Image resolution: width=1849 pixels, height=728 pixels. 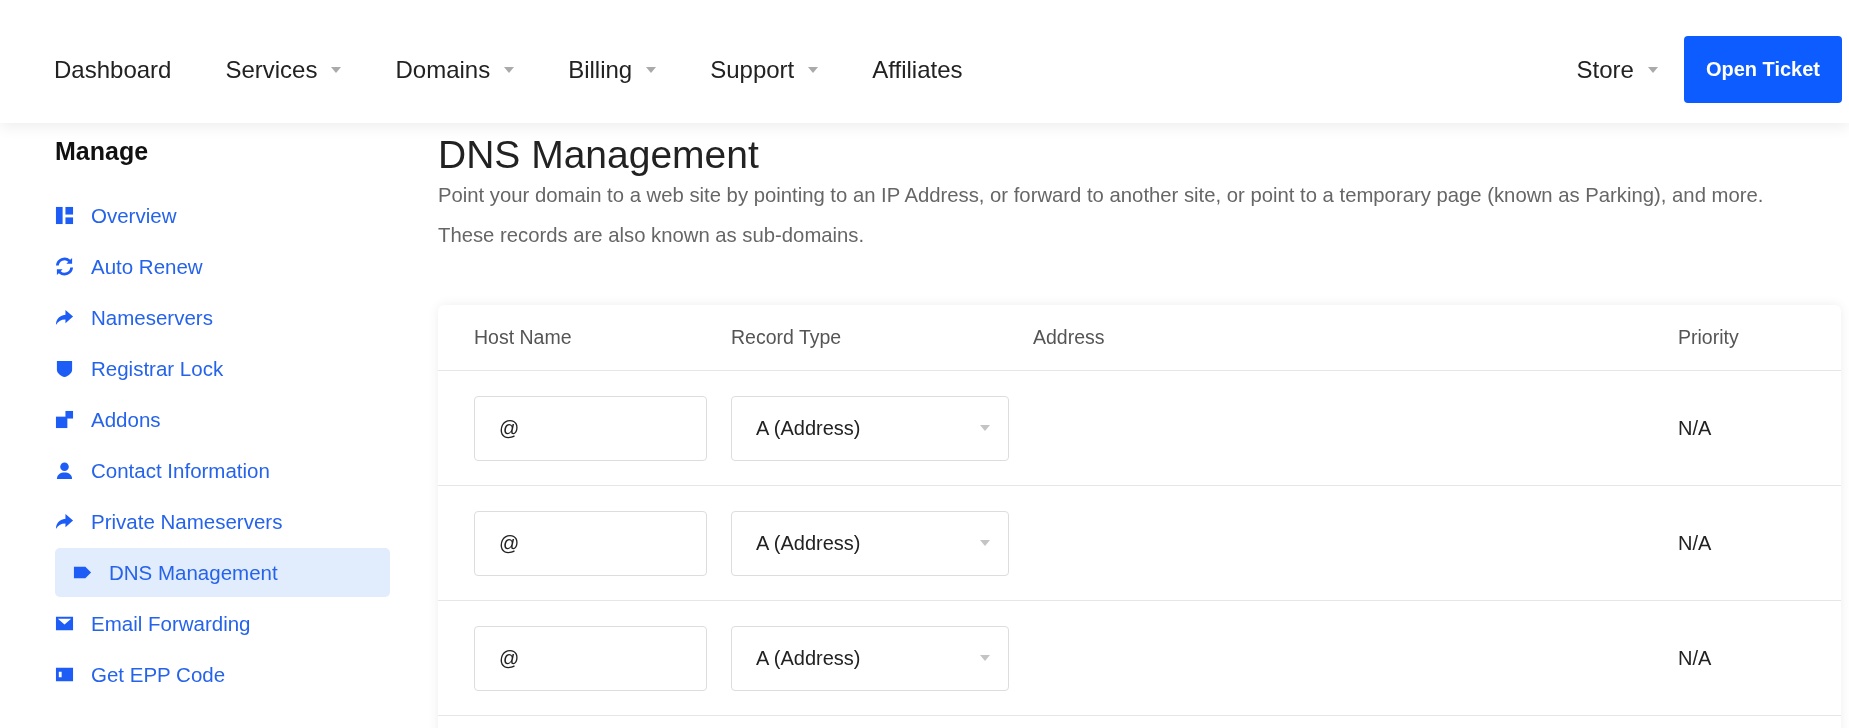 I want to click on sidebar-item-label: Private Nameservers, so click(x=187, y=521).